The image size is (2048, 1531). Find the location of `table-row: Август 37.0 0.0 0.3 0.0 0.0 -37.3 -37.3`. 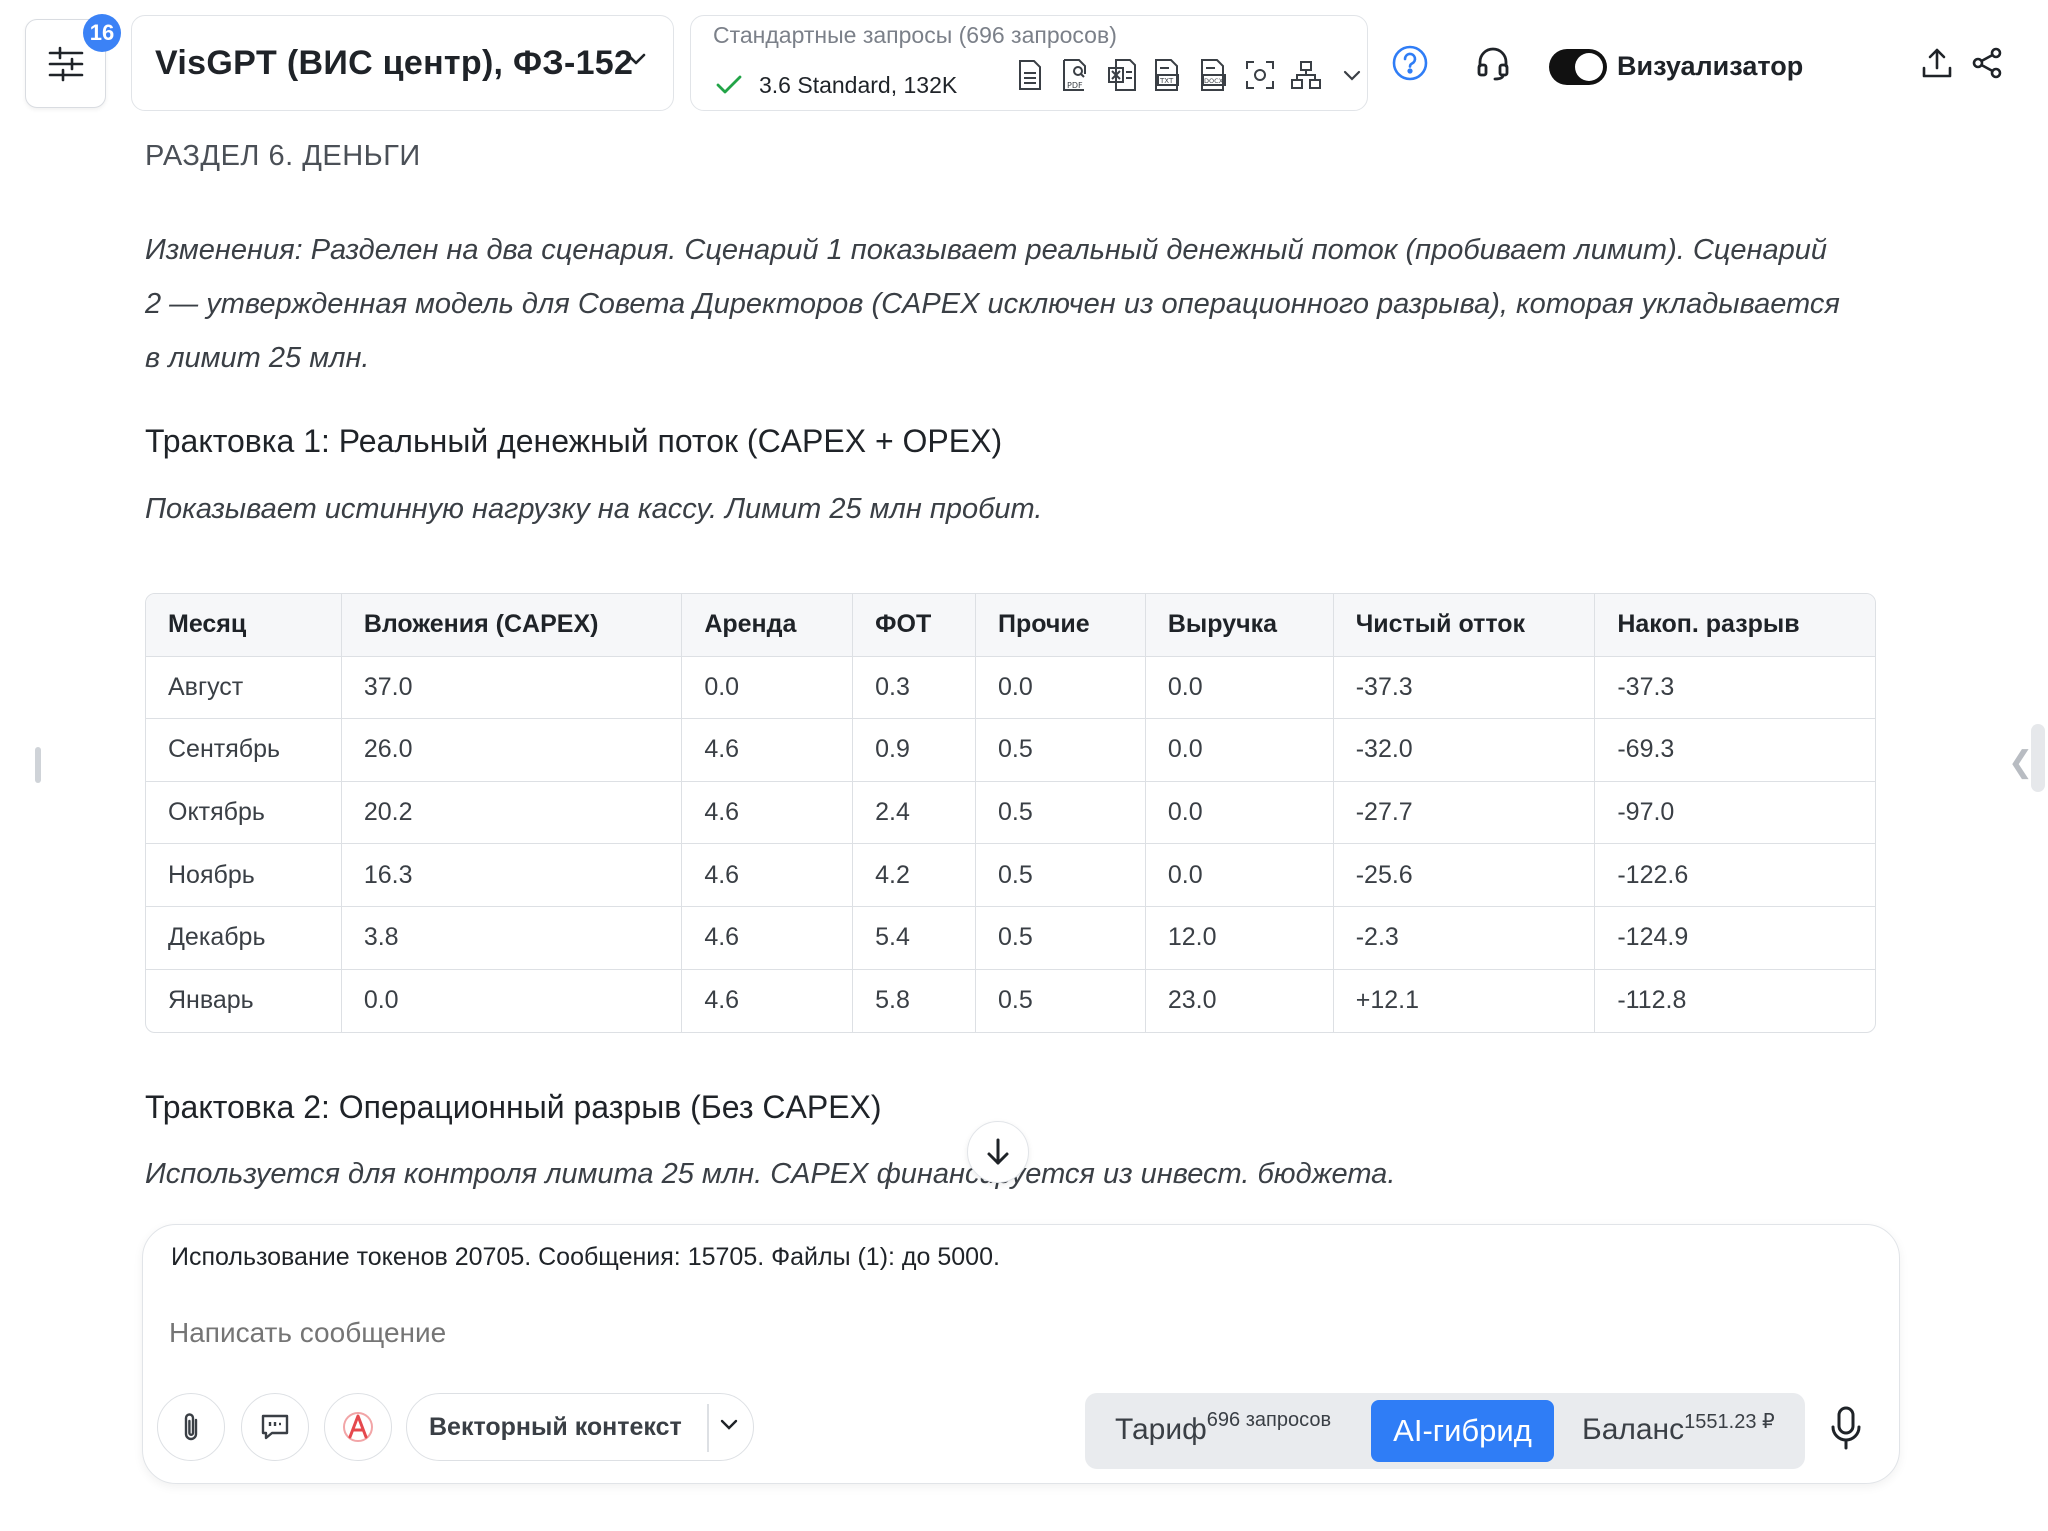

table-row: Август 37.0 0.0 0.3 0.0 0.0 -37.3 -37.3 is located at coordinates (1010, 688).